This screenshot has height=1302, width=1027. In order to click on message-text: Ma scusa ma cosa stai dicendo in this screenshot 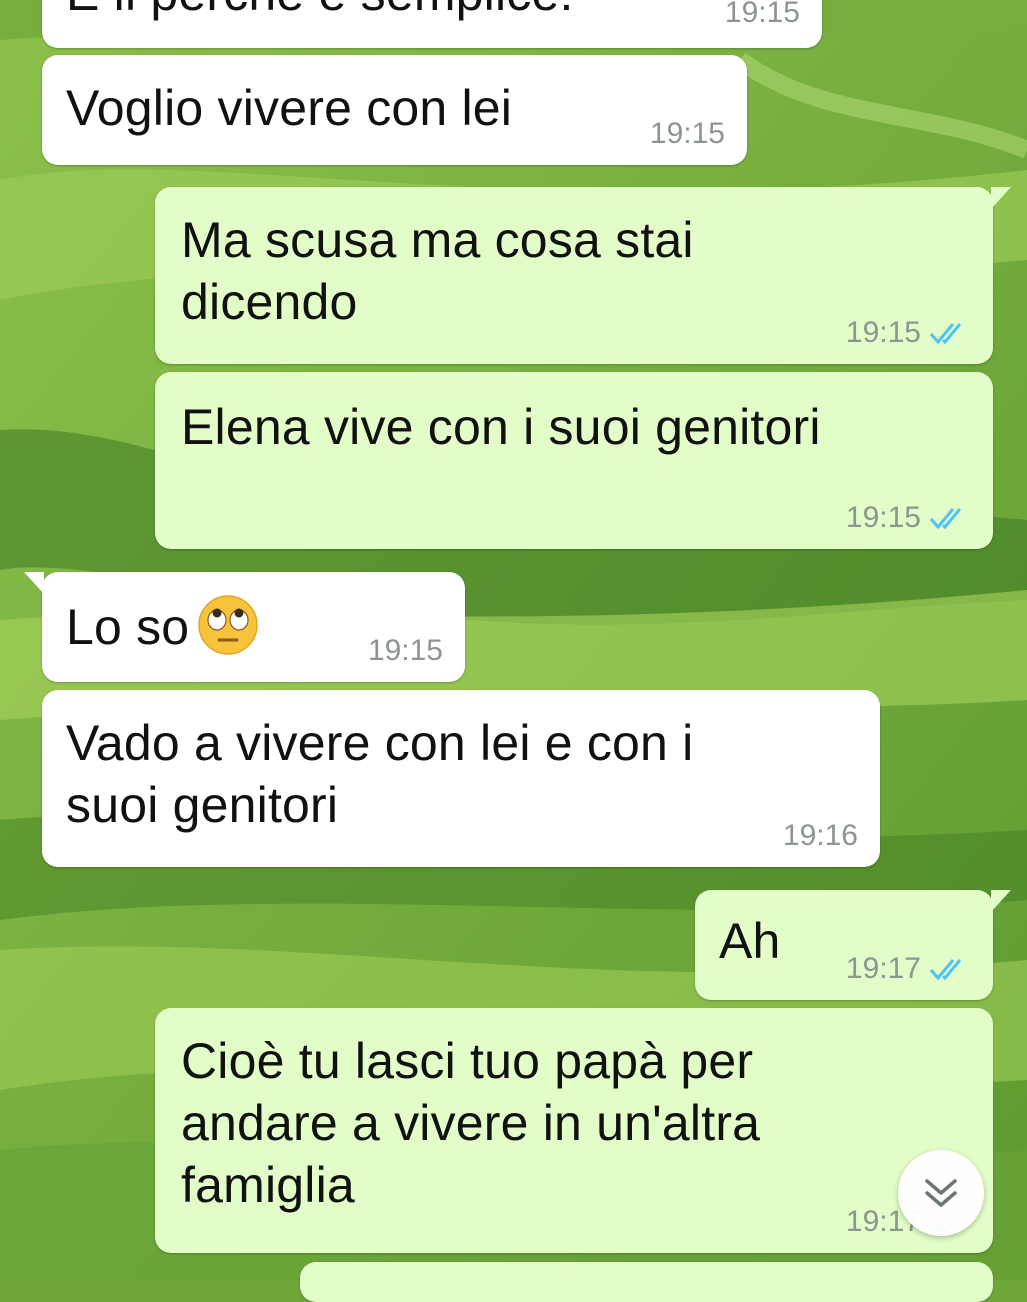, I will do `click(437, 271)`.